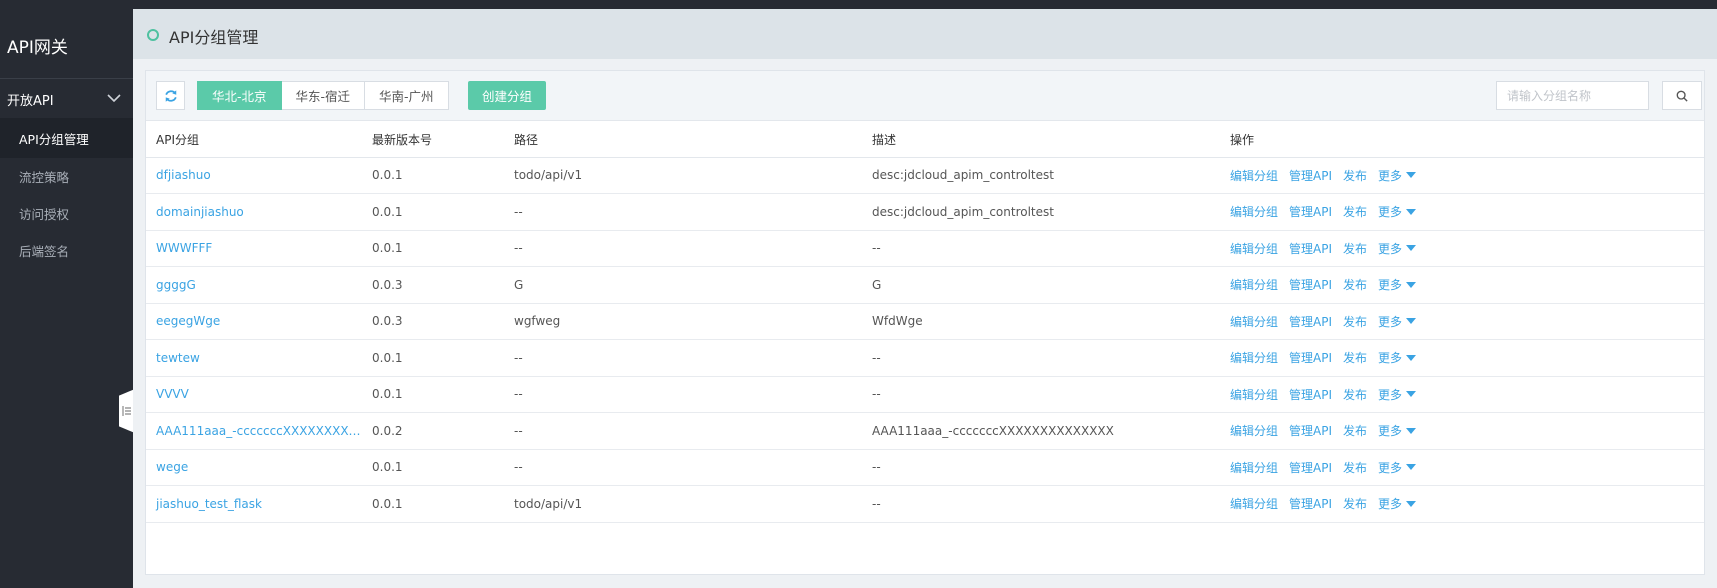 The image size is (1717, 588). I want to click on create-group-button: 创建分组, so click(507, 95).